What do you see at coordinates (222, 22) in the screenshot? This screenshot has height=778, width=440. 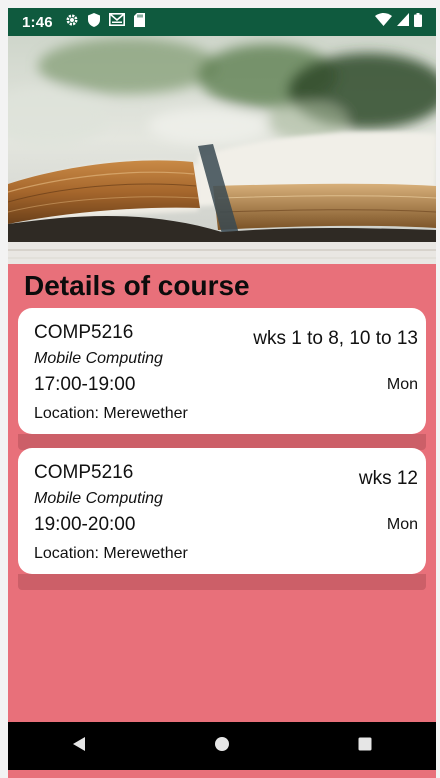 I see `status-bar: 1:46` at bounding box center [222, 22].